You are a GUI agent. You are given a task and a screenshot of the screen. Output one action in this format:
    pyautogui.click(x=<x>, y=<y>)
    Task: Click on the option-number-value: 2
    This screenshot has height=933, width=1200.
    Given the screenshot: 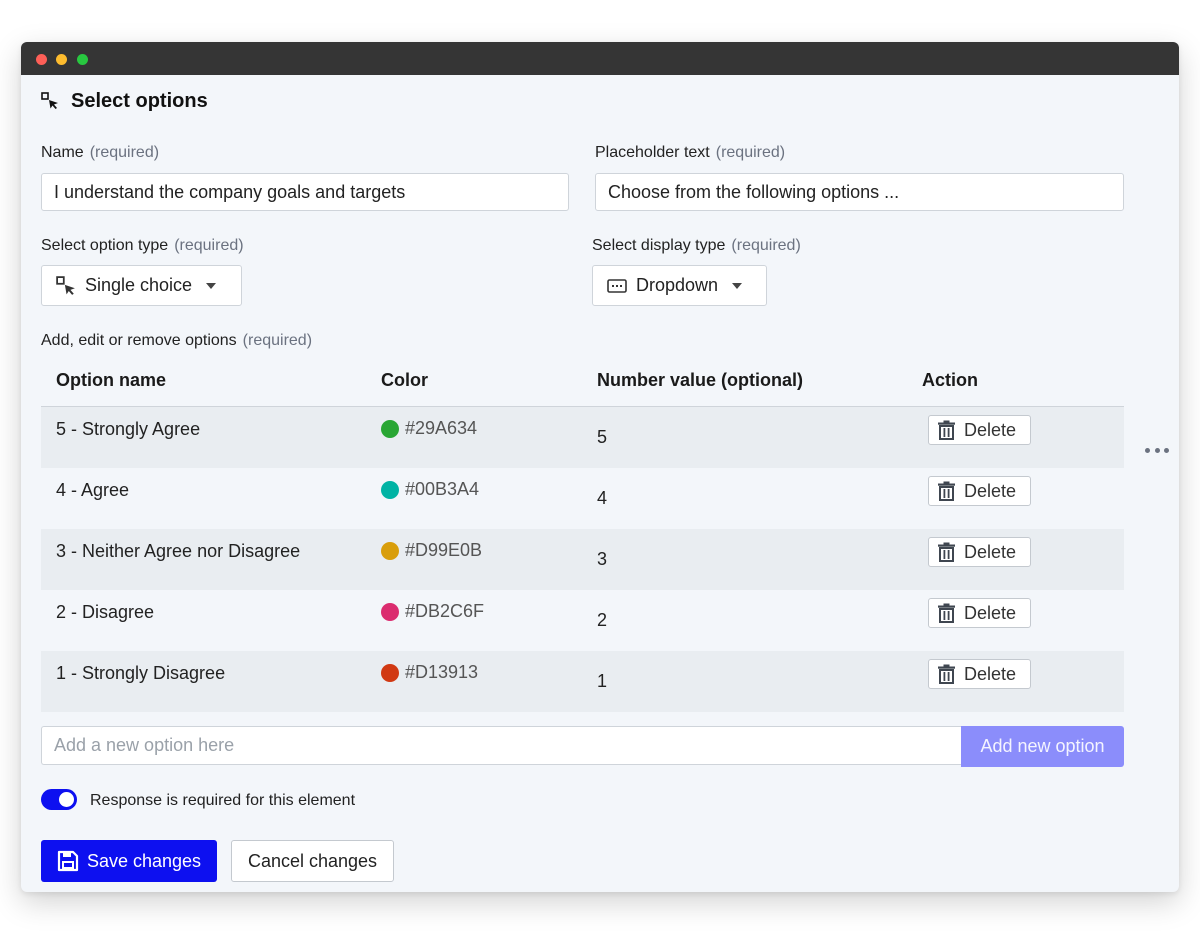 What is the action you would take?
    pyautogui.click(x=602, y=620)
    